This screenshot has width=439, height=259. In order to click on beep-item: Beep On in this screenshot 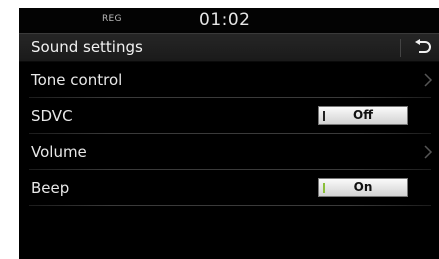, I will do `click(229, 188)`.